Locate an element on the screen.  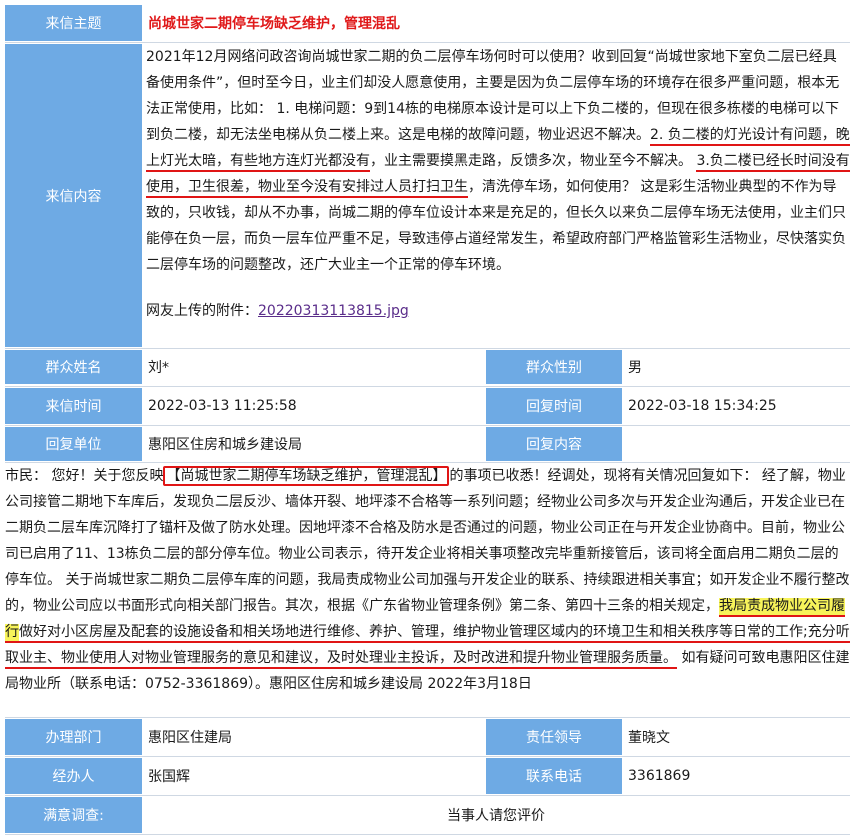
survey-label: 满意调查: is located at coordinates (73, 815).